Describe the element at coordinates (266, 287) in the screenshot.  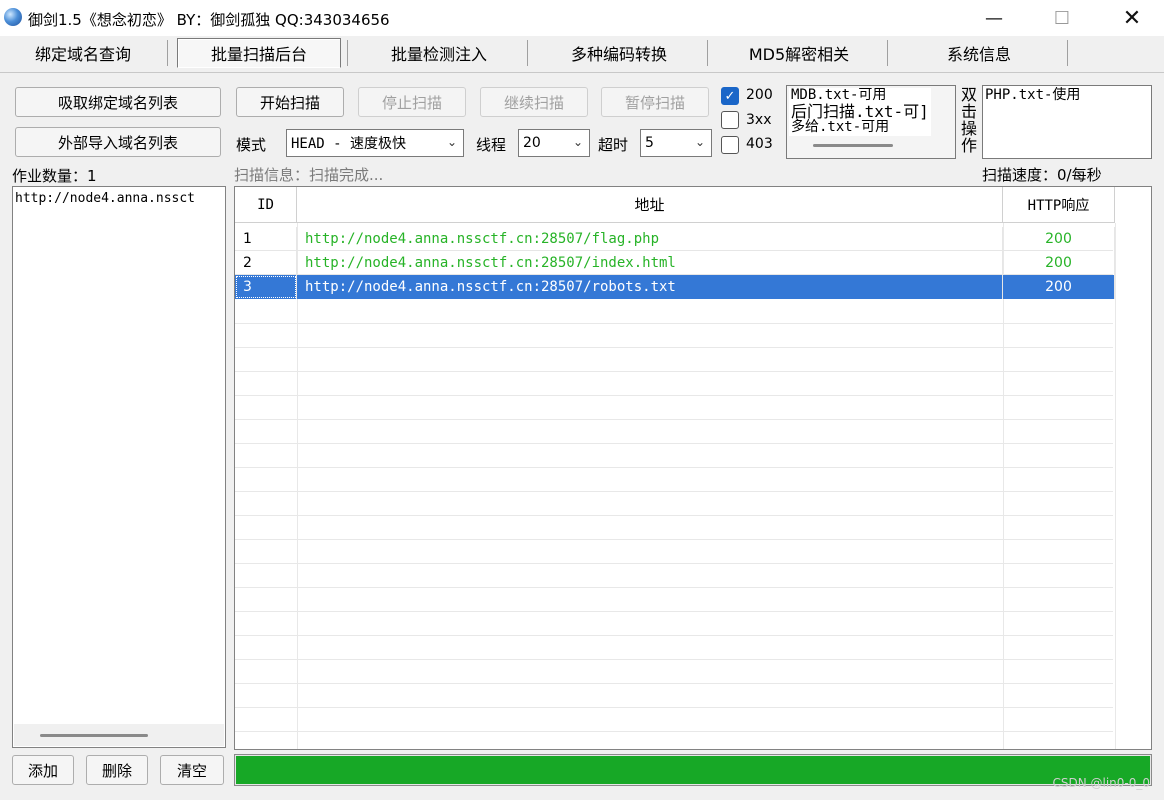
I see `row-id: 3` at that location.